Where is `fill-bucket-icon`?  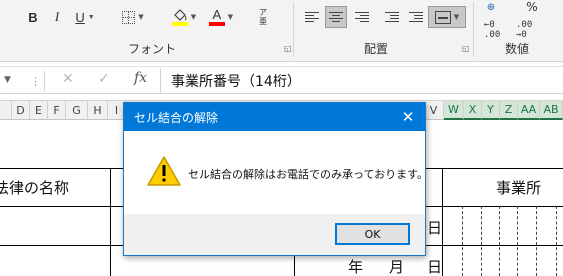 fill-bucket-icon is located at coordinates (179, 17).